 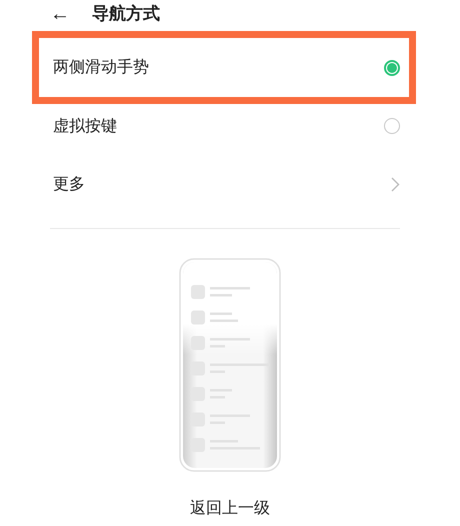 What do you see at coordinates (85, 126) in the screenshot?
I see `option-label: 虚拟按键` at bounding box center [85, 126].